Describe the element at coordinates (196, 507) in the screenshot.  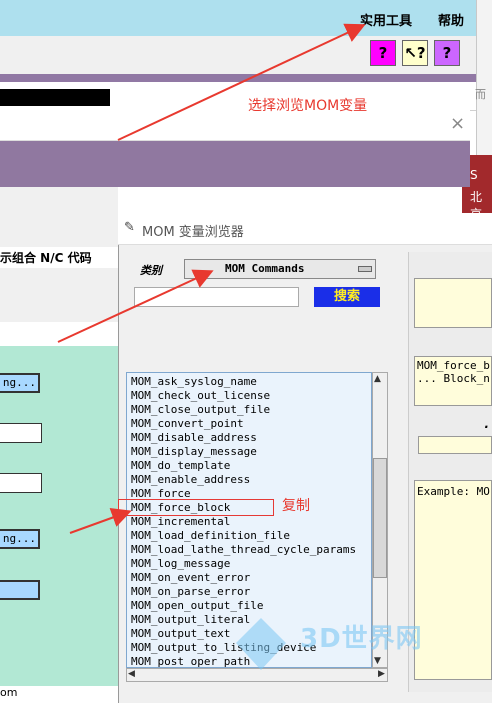
I see `highlight-box` at that location.